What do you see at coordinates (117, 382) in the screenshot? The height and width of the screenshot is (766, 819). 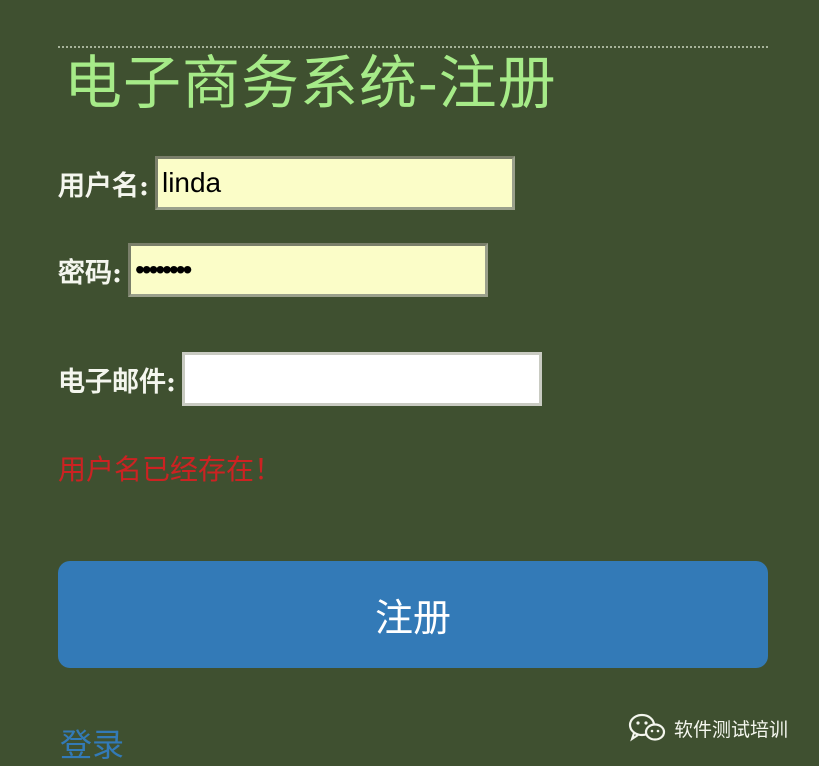 I see `email-label: 电子邮件:` at bounding box center [117, 382].